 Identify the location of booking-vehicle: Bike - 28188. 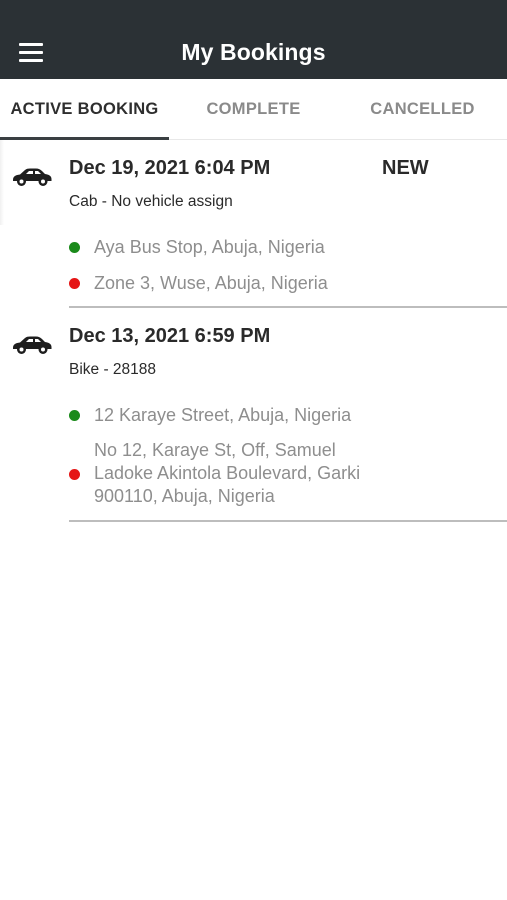
(113, 369).